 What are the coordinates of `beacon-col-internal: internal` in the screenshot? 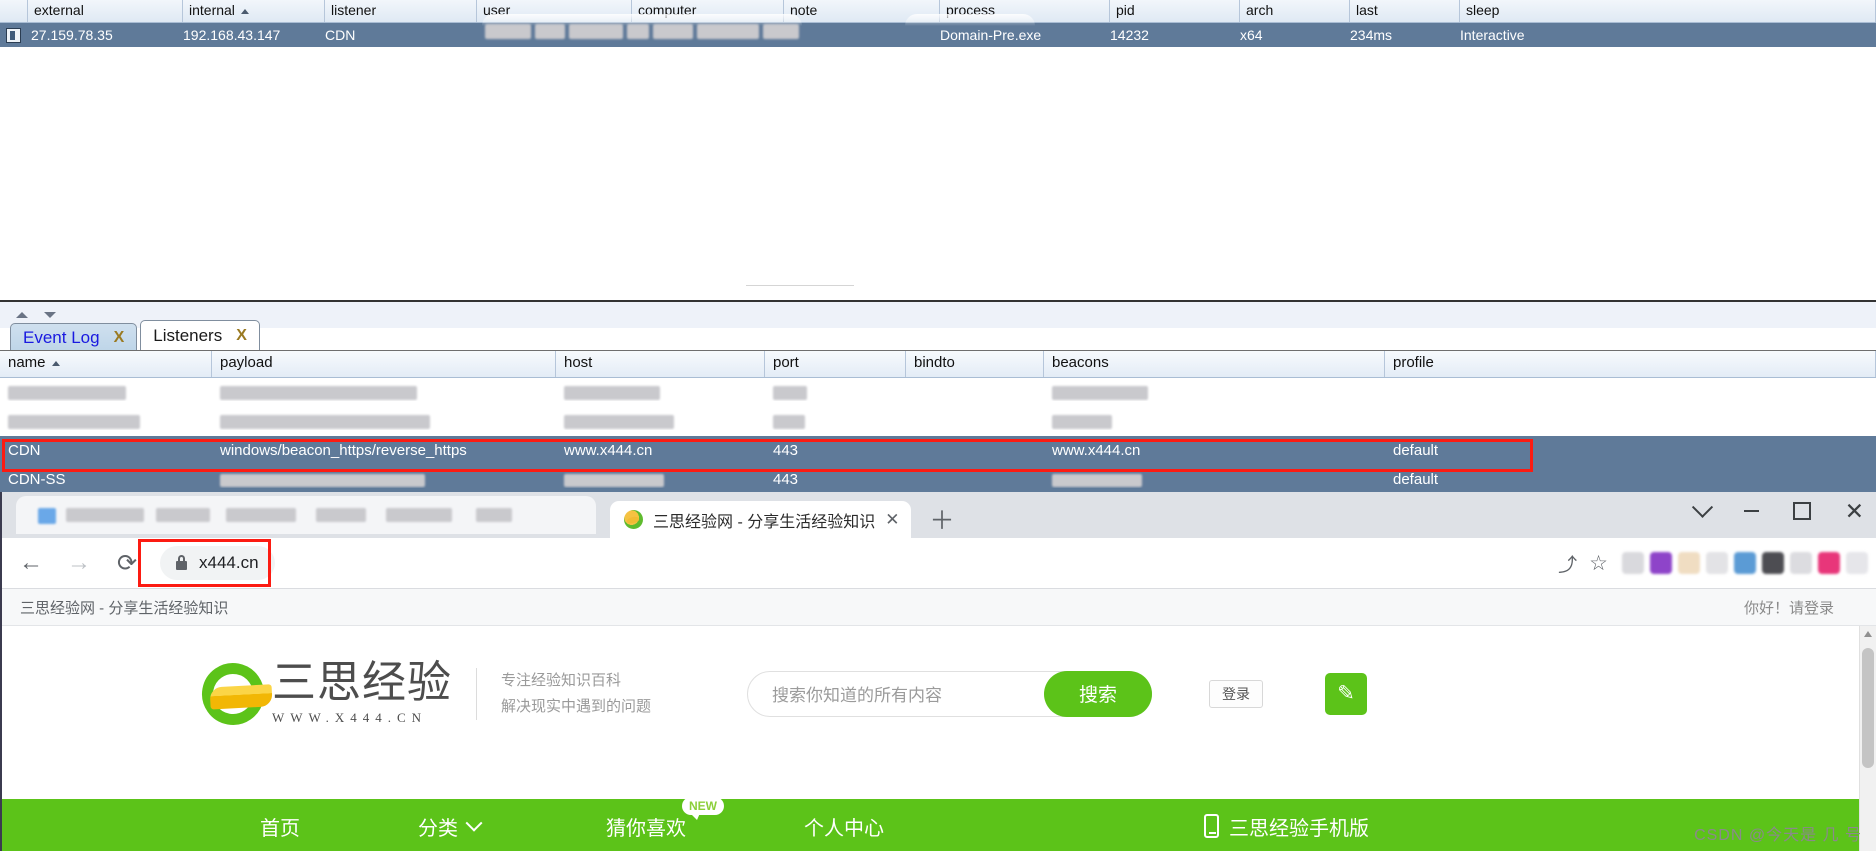 It's located at (254, 11).